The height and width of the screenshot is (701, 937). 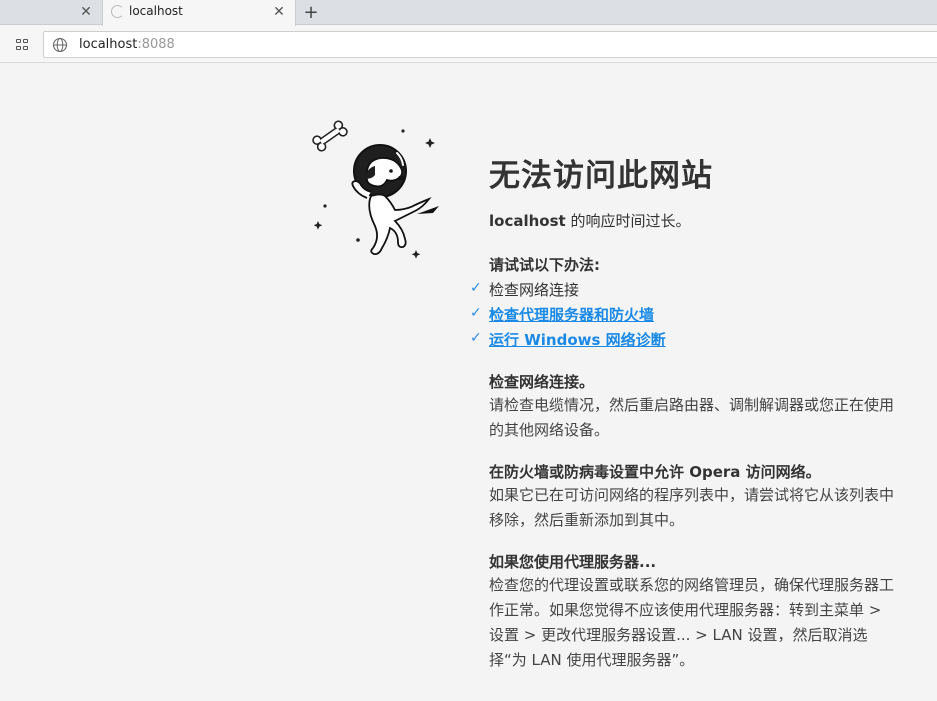 I want to click on suggestion-label: 运行 Windows 网络诊断, so click(x=577, y=340).